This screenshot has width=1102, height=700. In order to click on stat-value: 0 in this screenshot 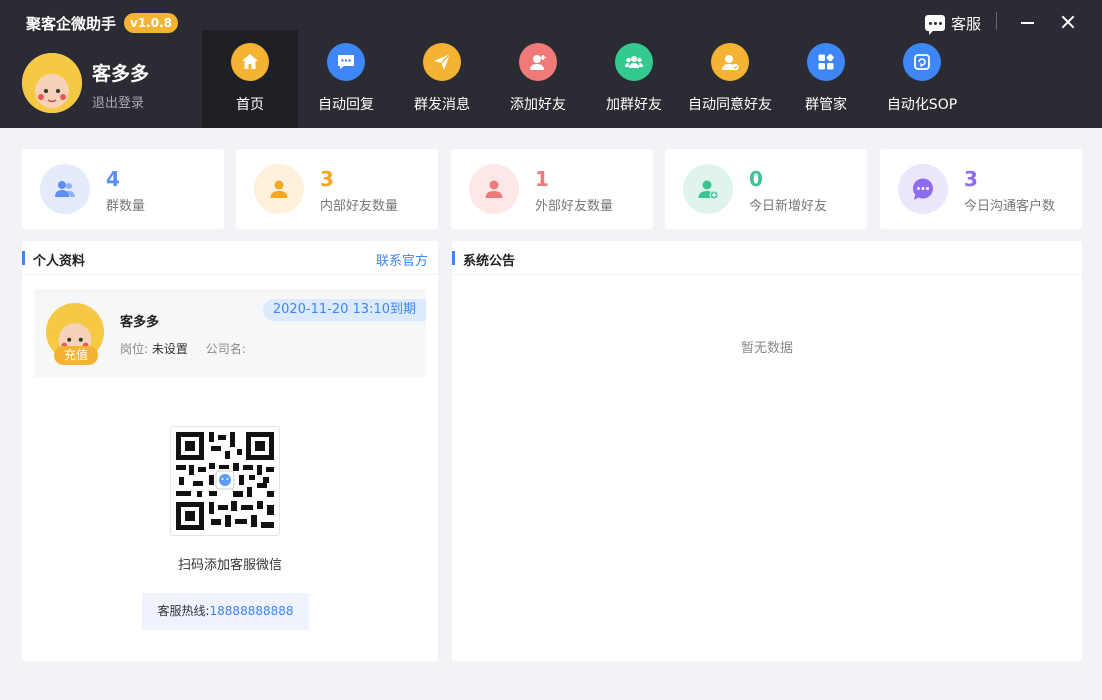, I will do `click(756, 179)`.